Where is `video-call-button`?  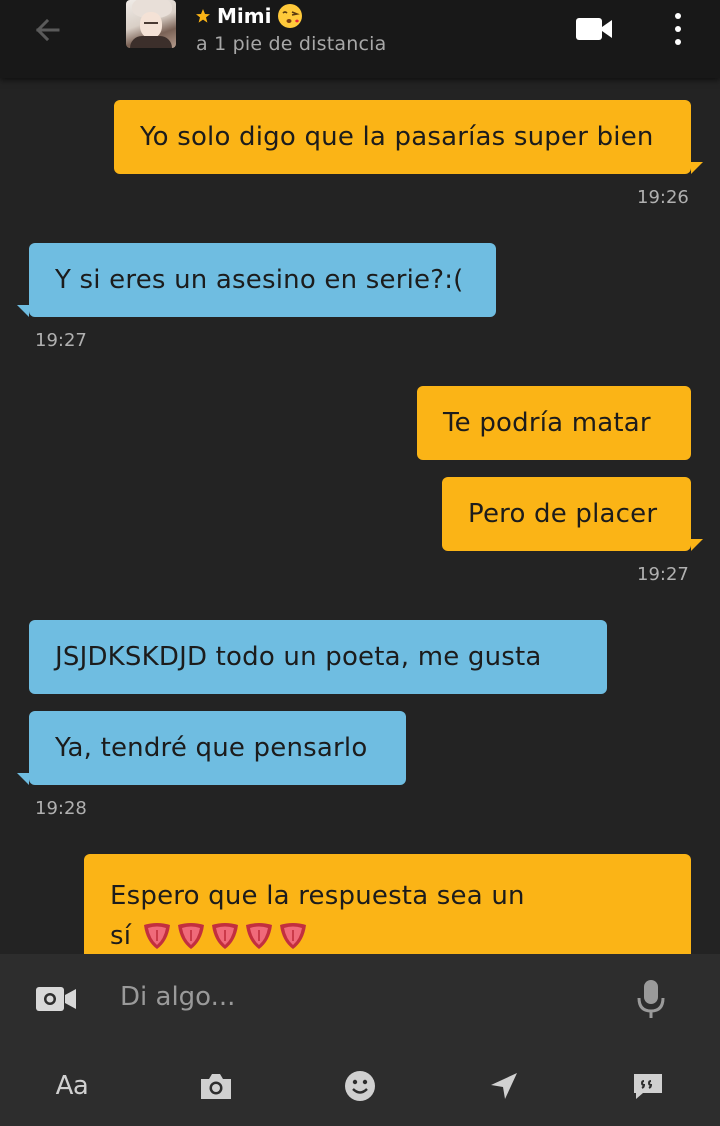 video-call-button is located at coordinates (594, 30).